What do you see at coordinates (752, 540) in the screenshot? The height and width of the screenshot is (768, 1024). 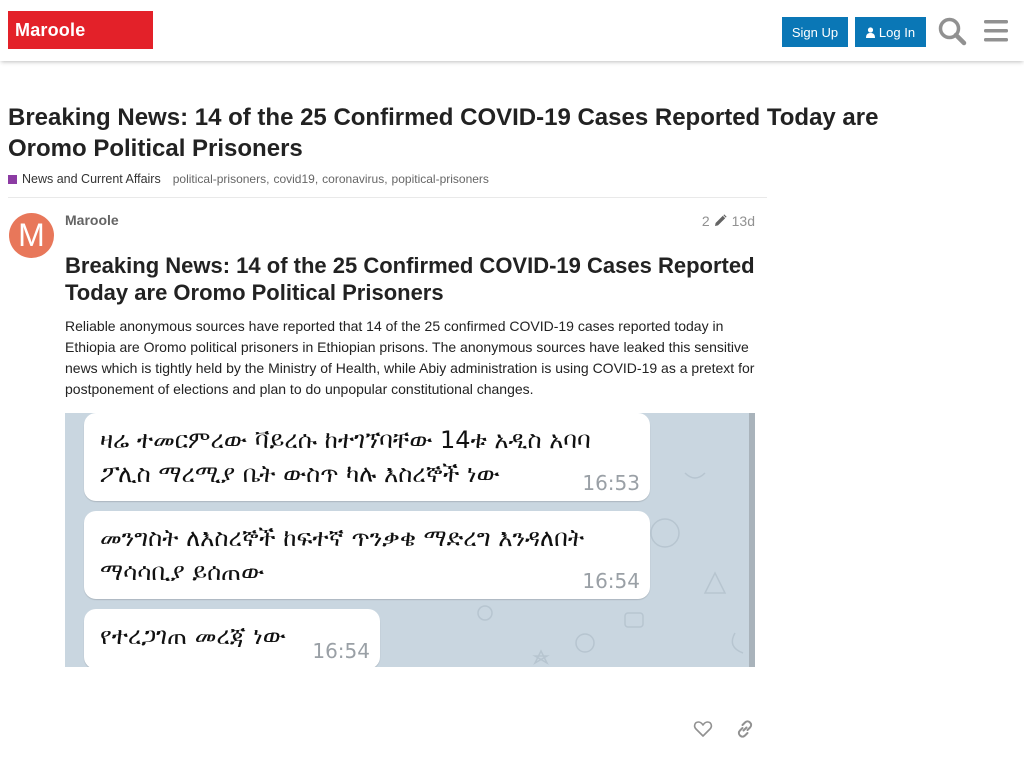 I see `image-scrollbar` at bounding box center [752, 540].